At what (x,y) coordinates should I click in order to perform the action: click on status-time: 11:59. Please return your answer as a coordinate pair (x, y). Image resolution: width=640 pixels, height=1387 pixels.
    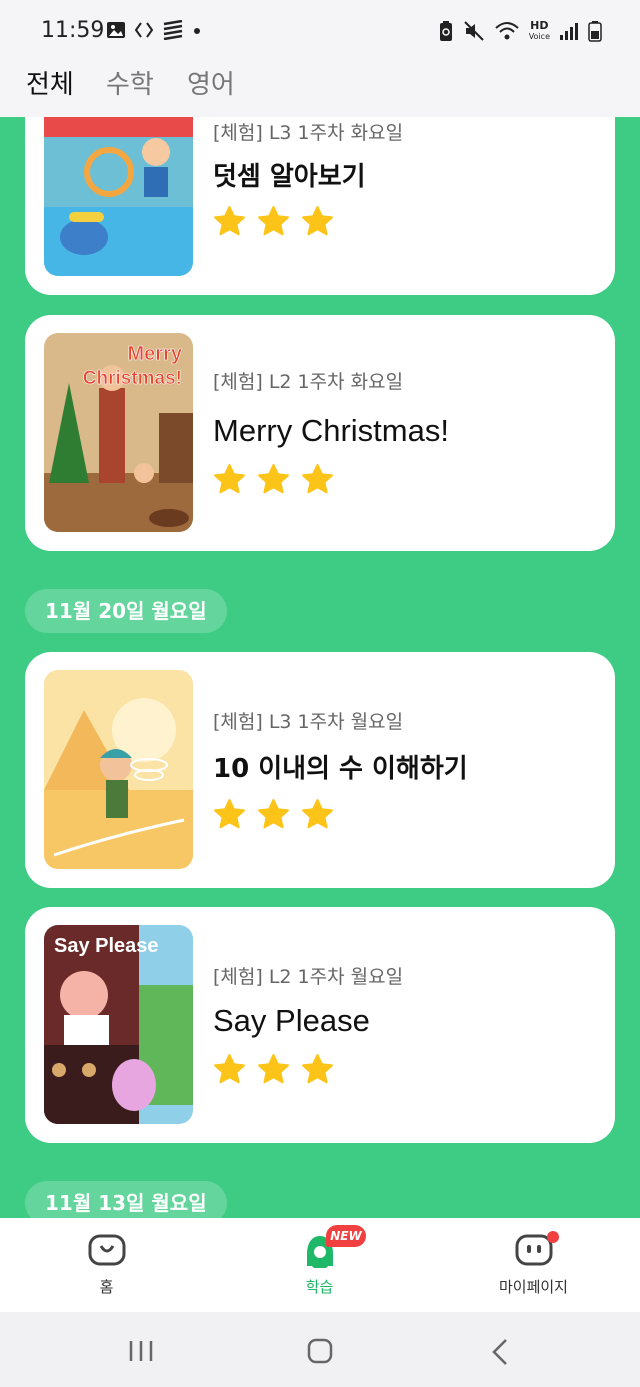
    Looking at the image, I should click on (73, 30).